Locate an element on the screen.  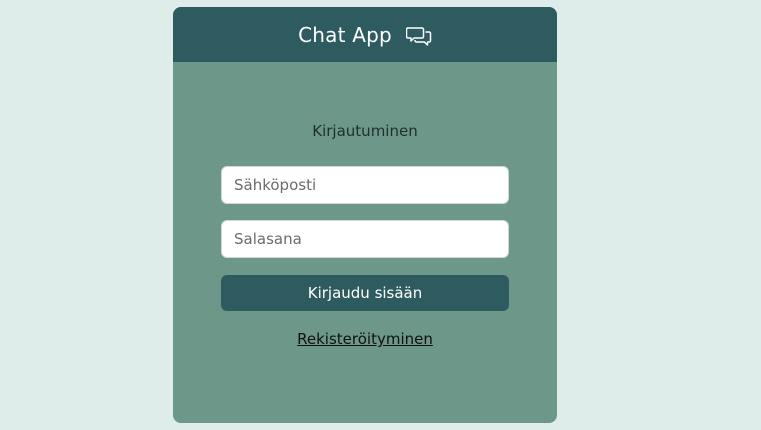
register-link: Rekisteröityminen is located at coordinates (365, 339).